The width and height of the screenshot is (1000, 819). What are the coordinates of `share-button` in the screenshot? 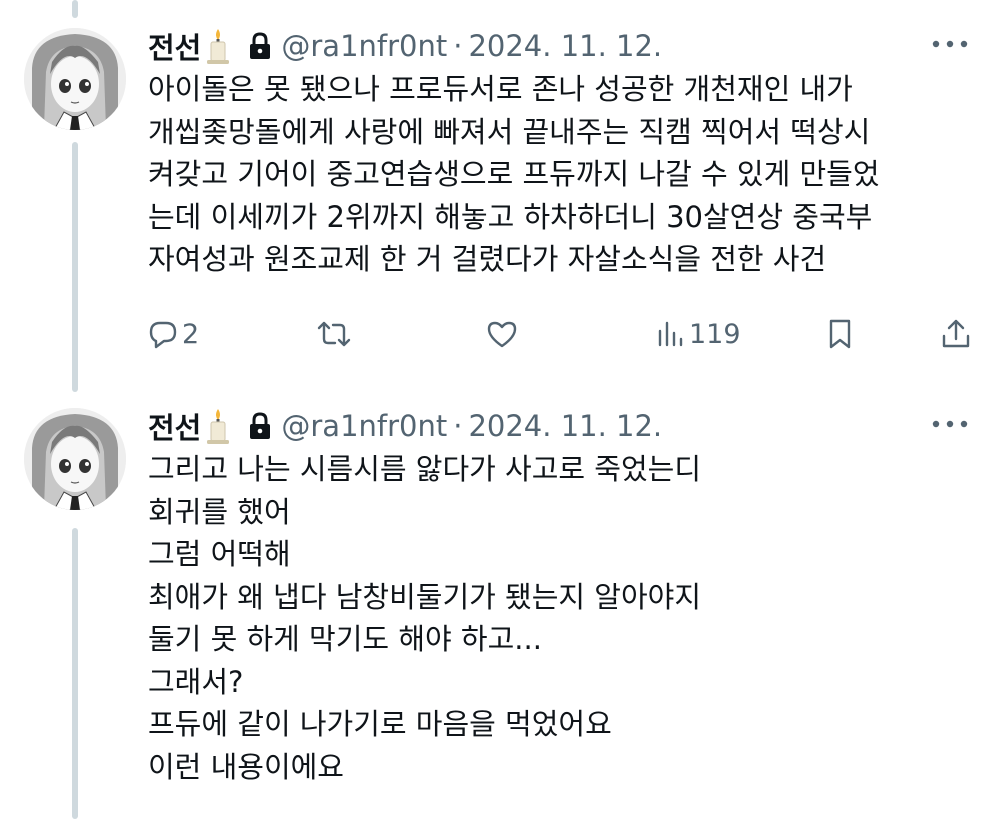 It's located at (956, 334).